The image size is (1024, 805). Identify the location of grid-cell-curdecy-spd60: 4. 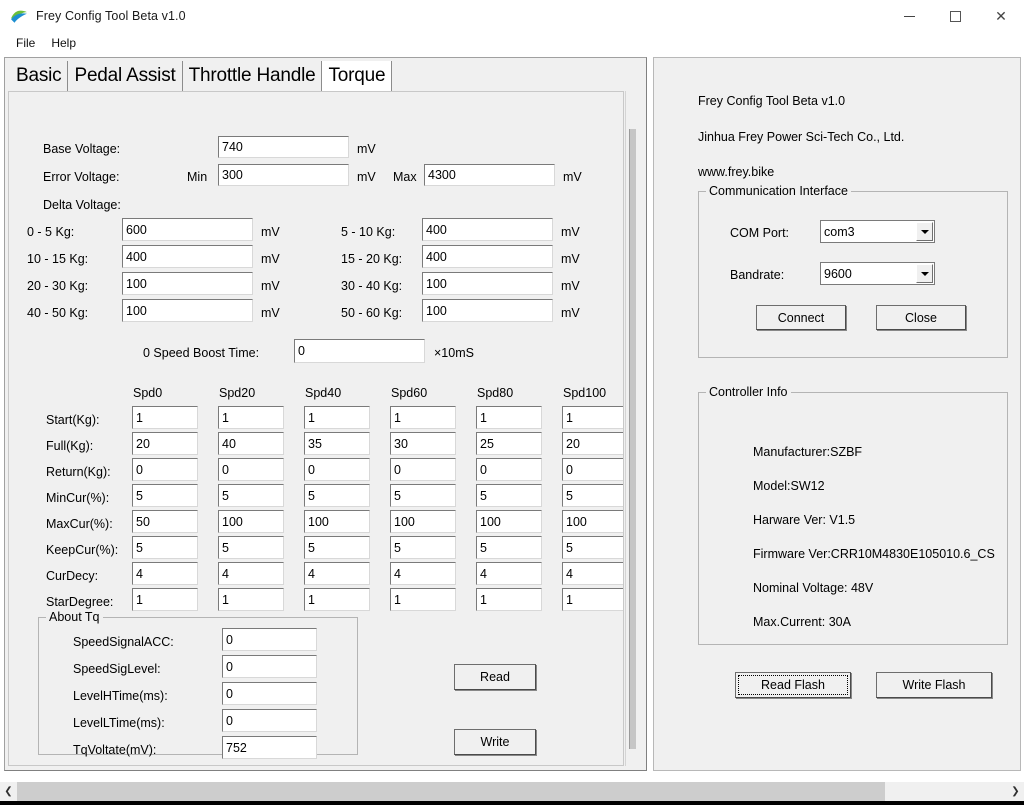
(423, 573).